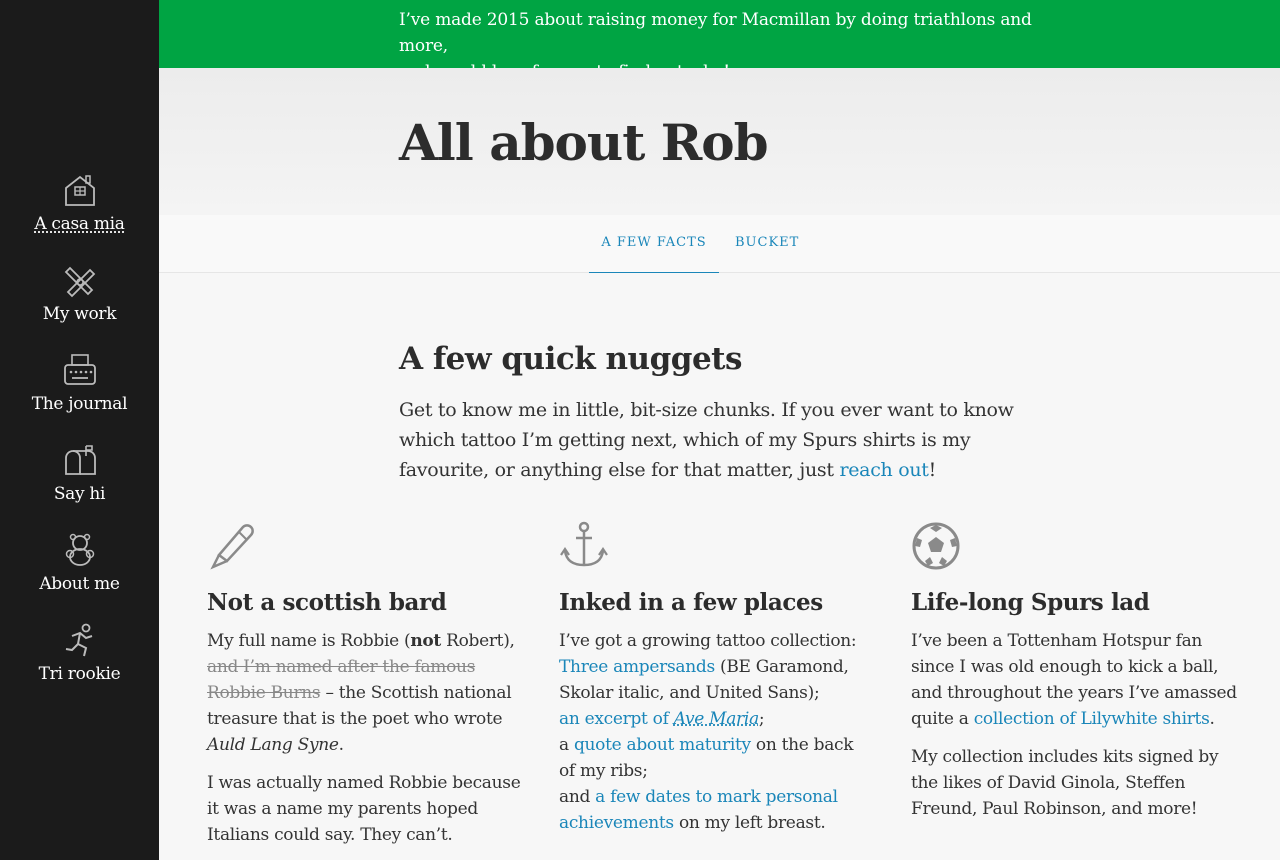  What do you see at coordinates (1092, 719) in the screenshot?
I see `lilywhite-shirts-link: collection of Lilywhite shirts` at bounding box center [1092, 719].